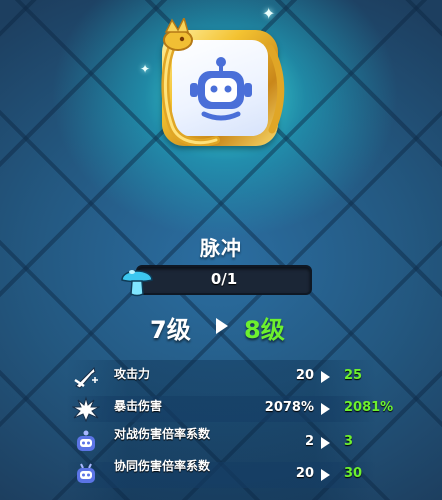 This screenshot has height=500, width=442. I want to click on attack-sword-icon, so click(86, 378).